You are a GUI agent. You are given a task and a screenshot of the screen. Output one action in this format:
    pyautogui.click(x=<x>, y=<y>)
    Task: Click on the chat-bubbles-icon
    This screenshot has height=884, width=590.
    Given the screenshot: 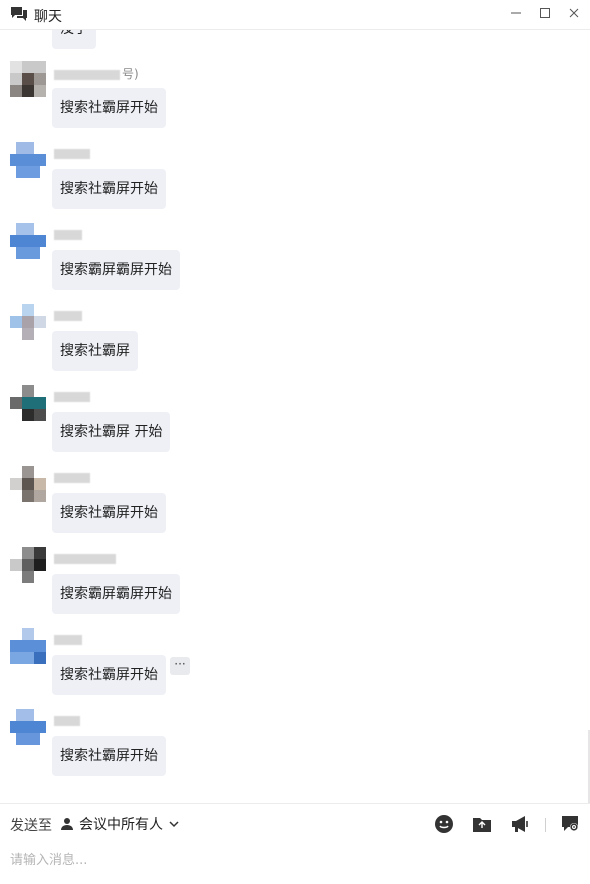 What is the action you would take?
    pyautogui.click(x=19, y=14)
    